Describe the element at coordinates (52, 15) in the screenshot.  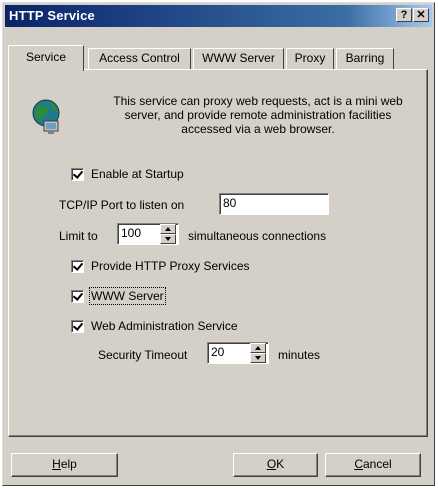
I see `window-title: HTTP Service` at that location.